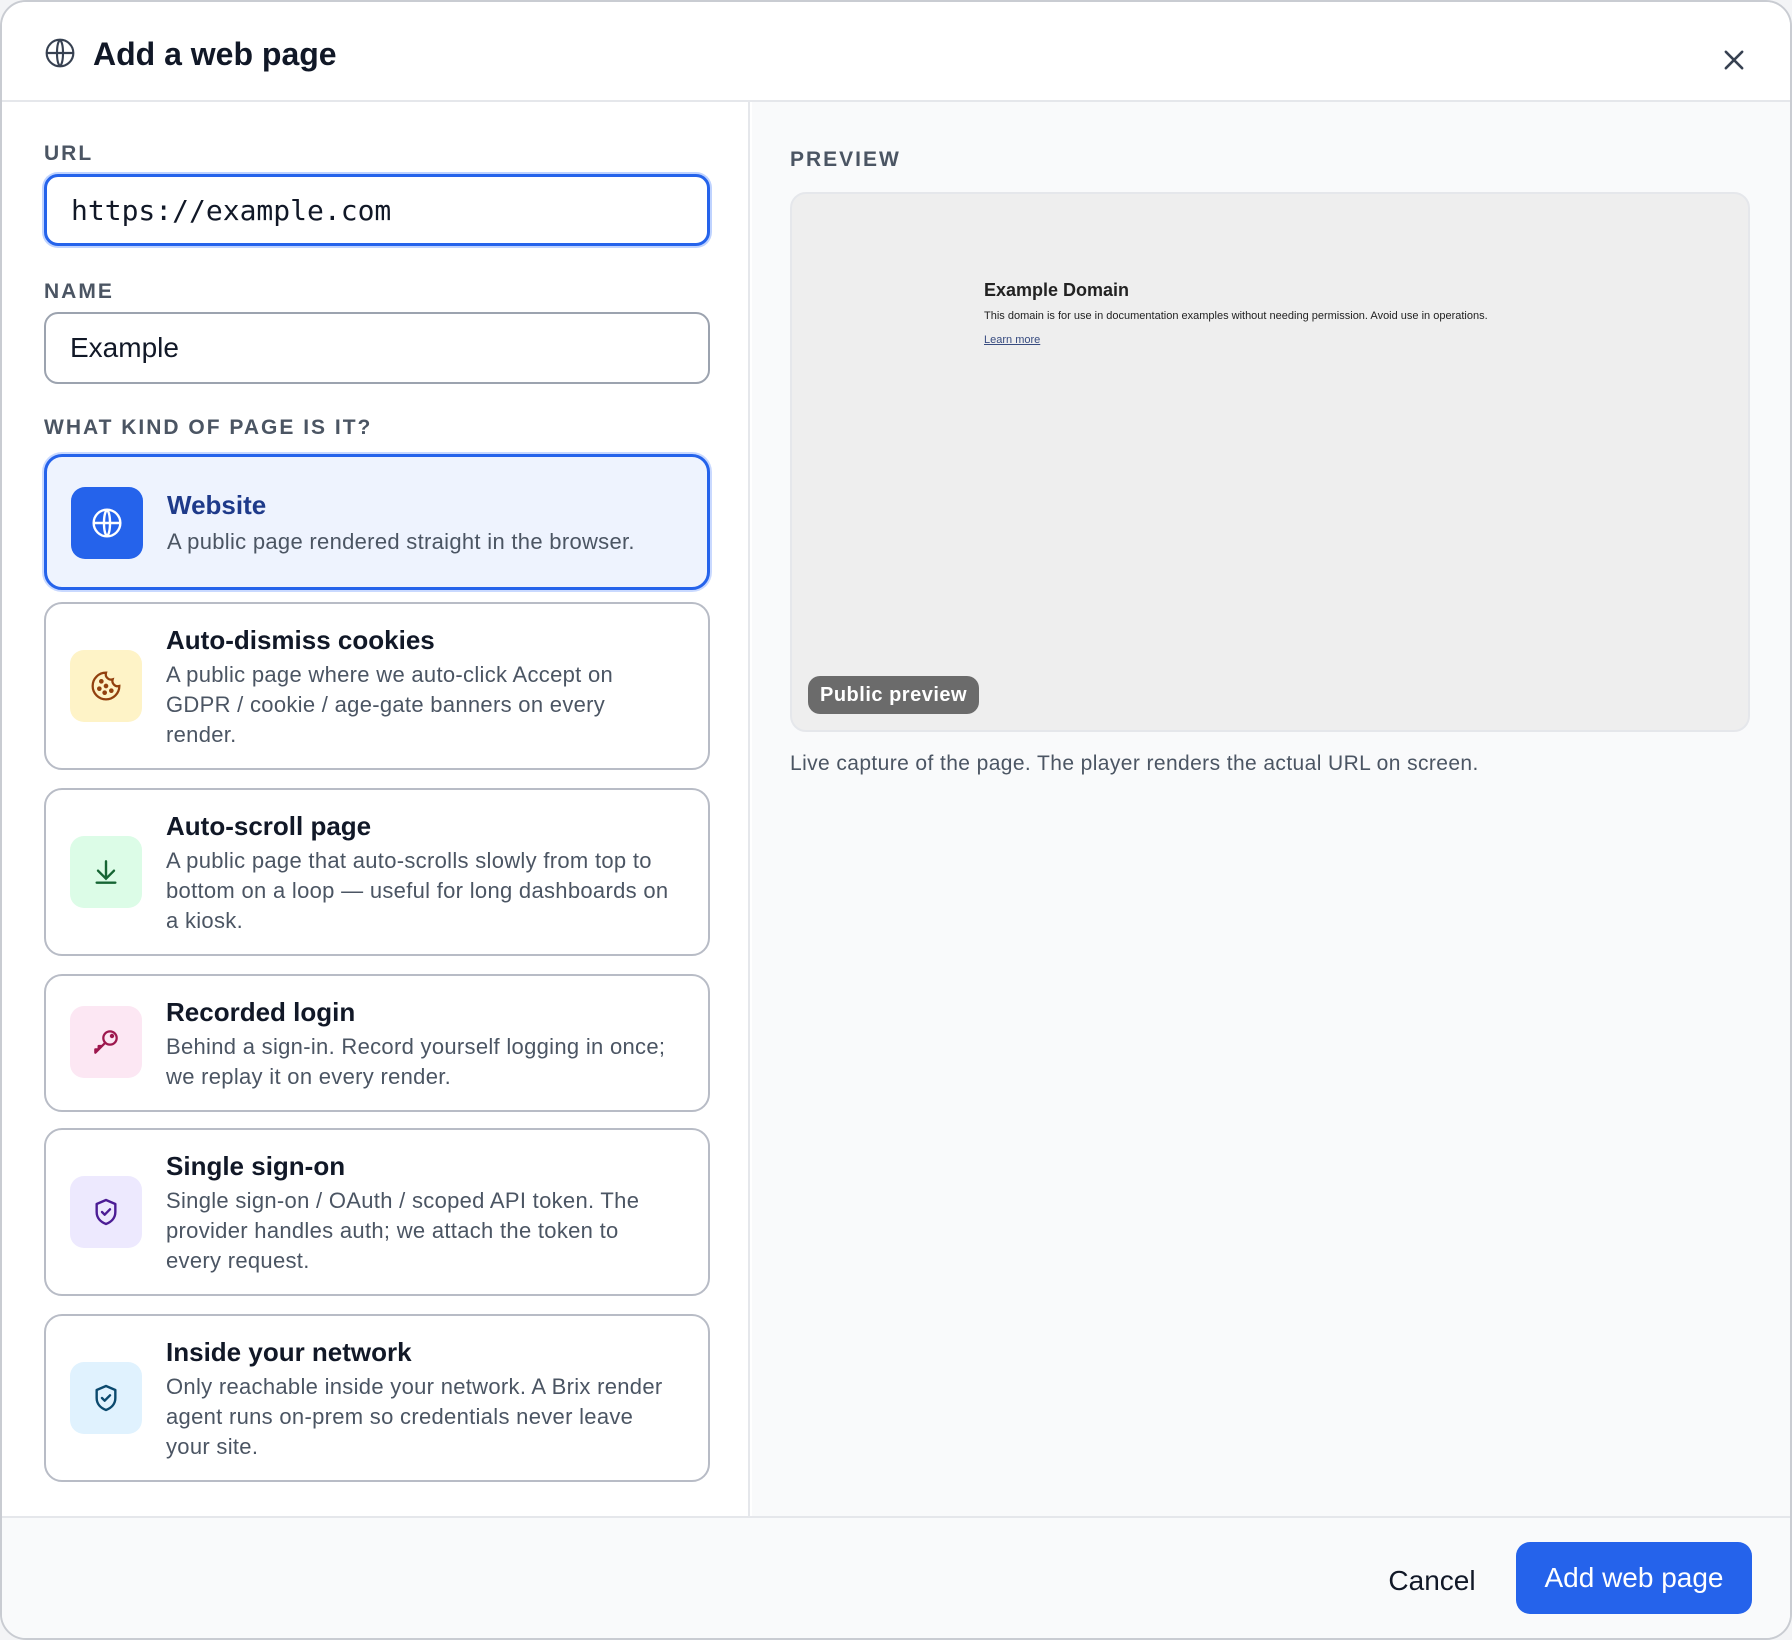  What do you see at coordinates (896, 52) in the screenshot?
I see `dialog-header: Add a web page` at bounding box center [896, 52].